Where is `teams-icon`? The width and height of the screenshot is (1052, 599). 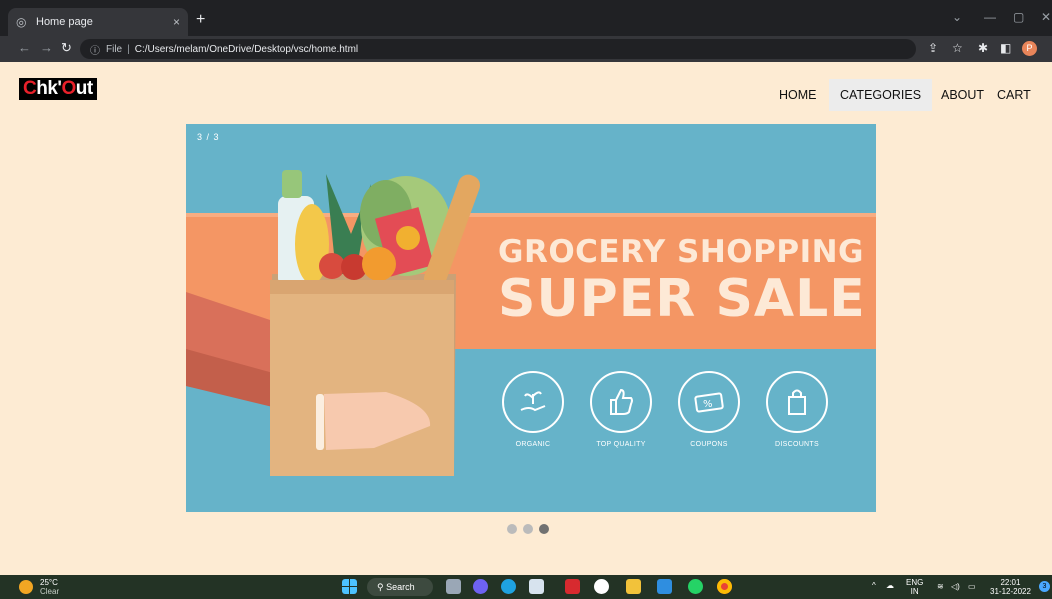 teams-icon is located at coordinates (480, 586).